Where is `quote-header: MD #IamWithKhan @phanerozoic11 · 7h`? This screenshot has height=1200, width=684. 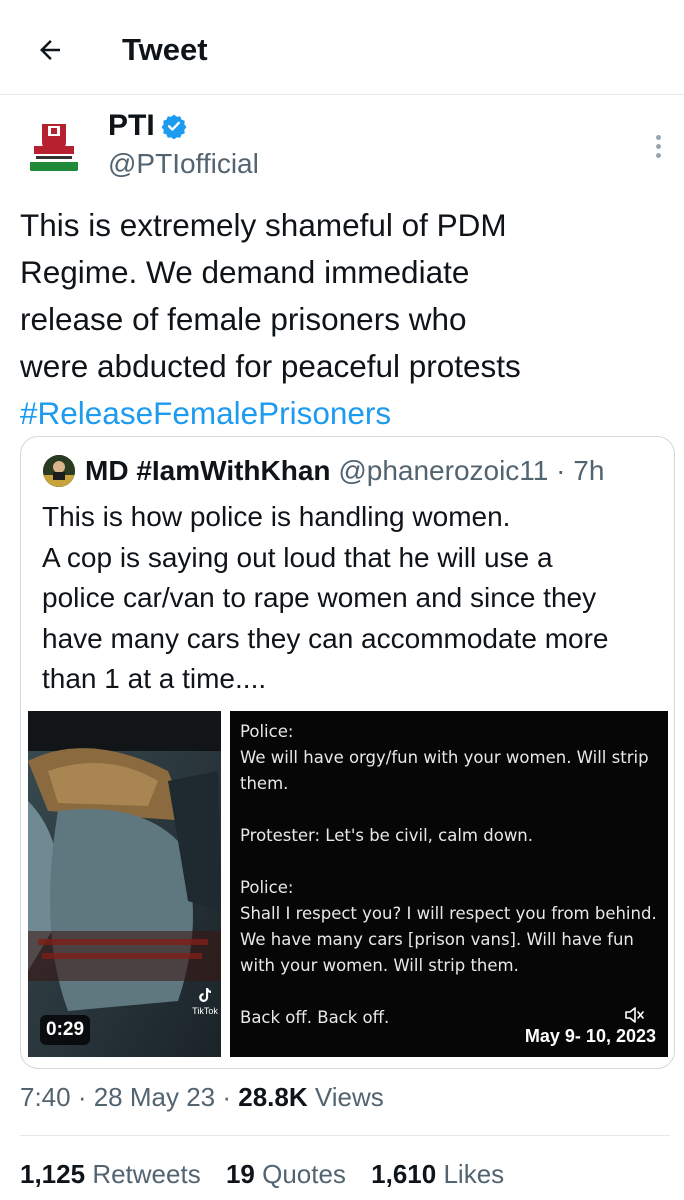
quote-header: MD #IamWithKhan @phanerozoic11 · 7h is located at coordinates (344, 471).